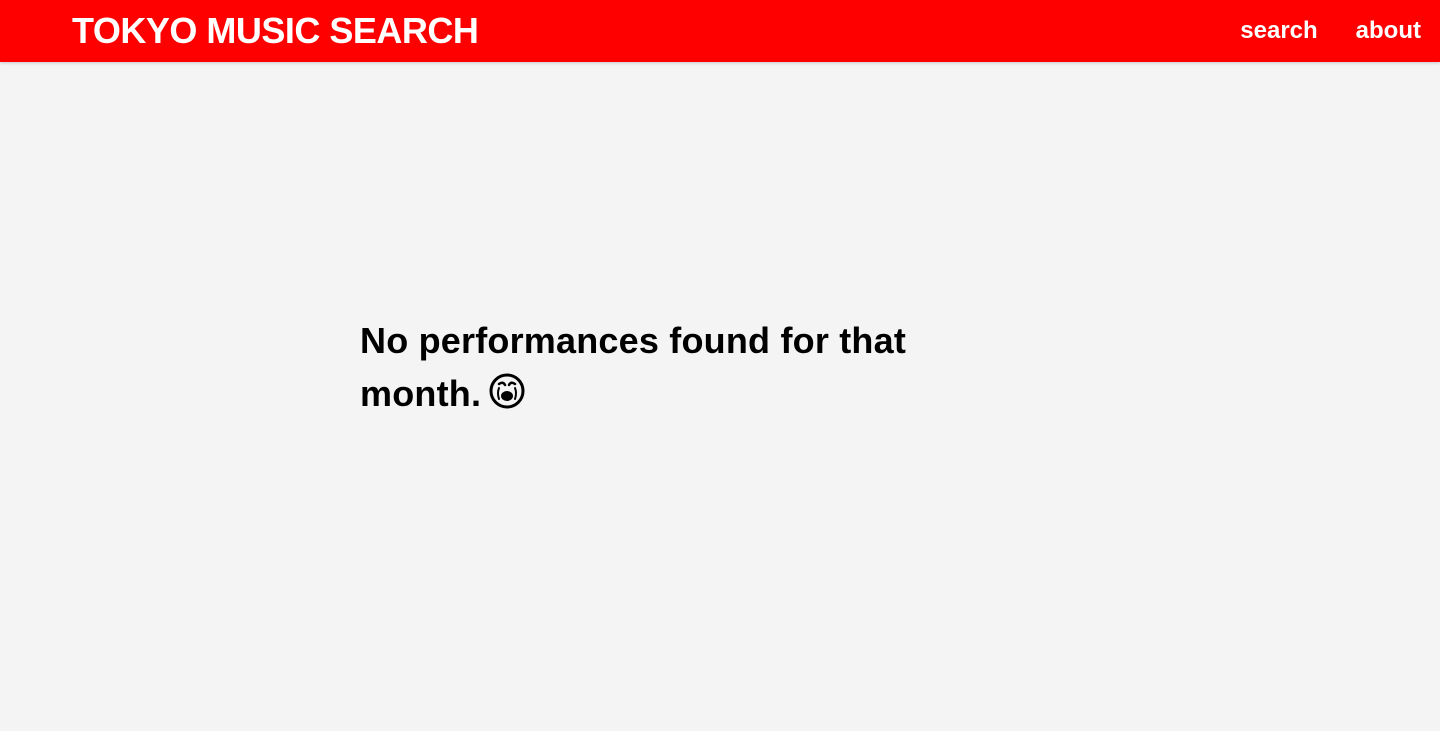  Describe the element at coordinates (507, 396) in the screenshot. I see `crying-face-icon` at that location.